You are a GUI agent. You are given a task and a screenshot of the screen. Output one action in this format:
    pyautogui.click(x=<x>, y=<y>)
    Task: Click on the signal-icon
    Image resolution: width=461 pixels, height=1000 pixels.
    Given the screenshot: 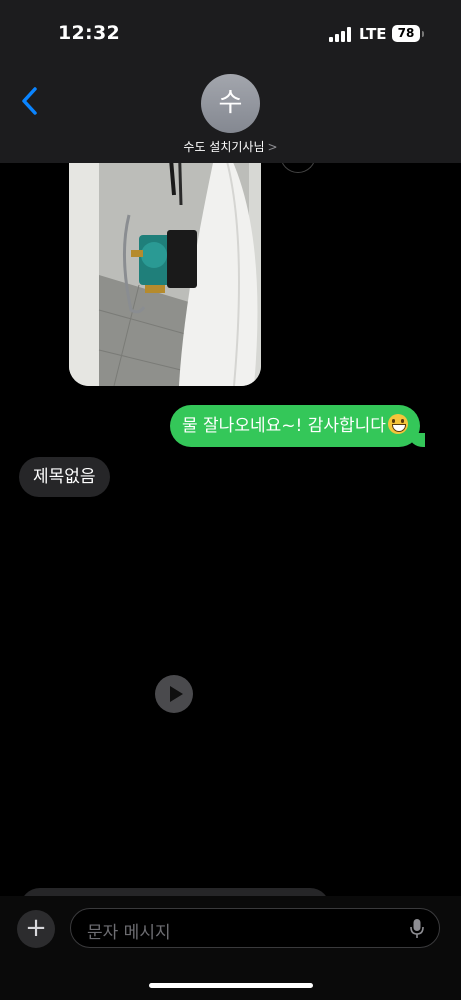 What is the action you would take?
    pyautogui.click(x=340, y=34)
    